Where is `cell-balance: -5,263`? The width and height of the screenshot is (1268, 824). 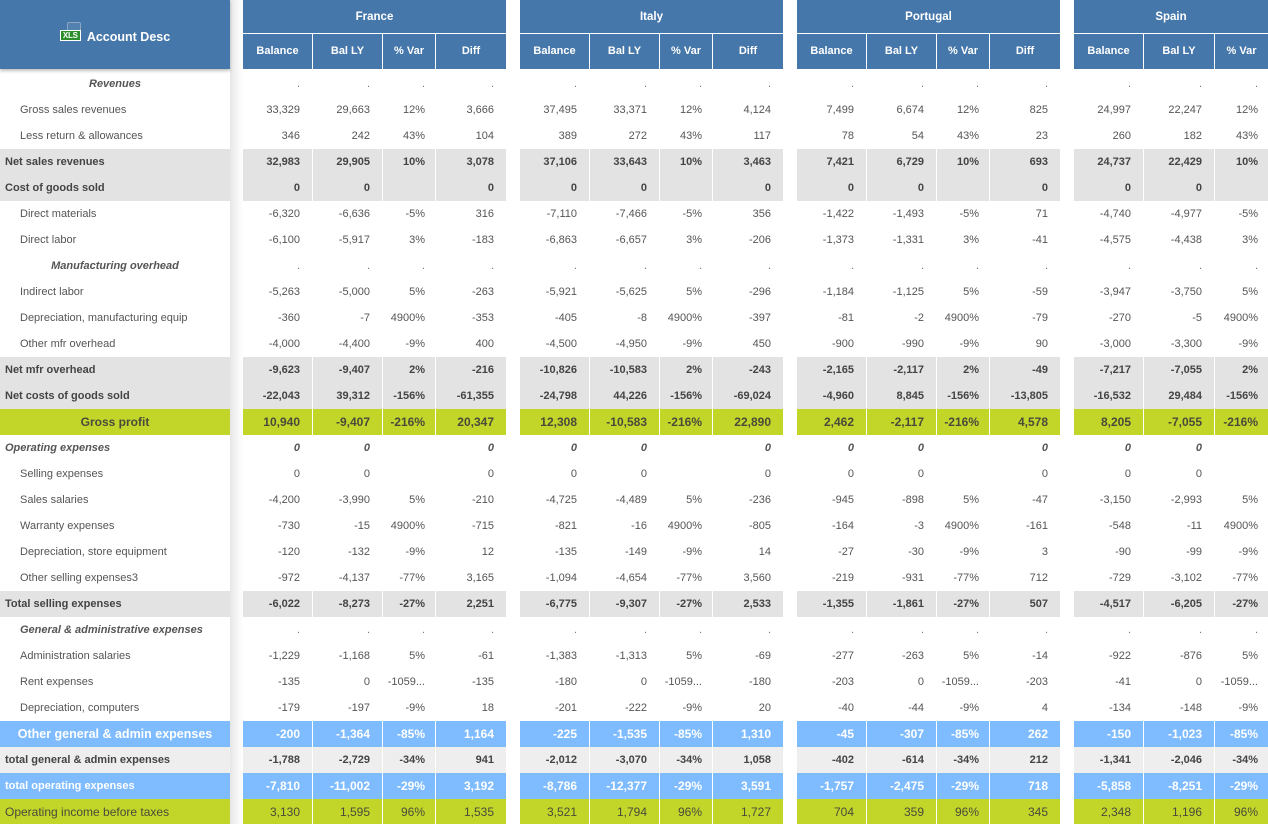
cell-balance: -5,263 is located at coordinates (278, 292).